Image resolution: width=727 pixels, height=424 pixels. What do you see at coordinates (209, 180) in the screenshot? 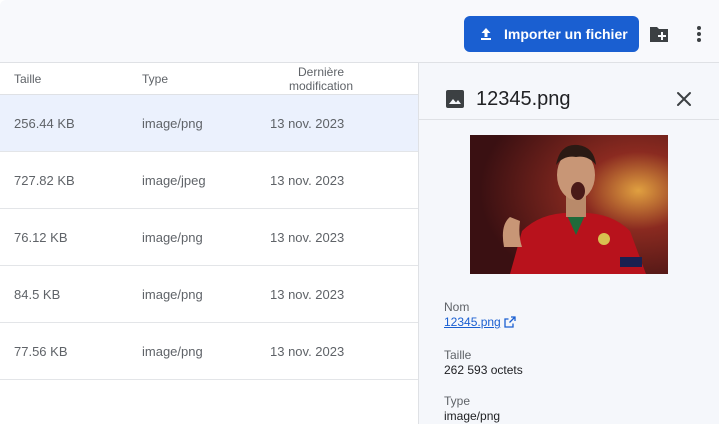
I see `file-row: 727.82 KB image/jpeg 13 nov. 2023` at bounding box center [209, 180].